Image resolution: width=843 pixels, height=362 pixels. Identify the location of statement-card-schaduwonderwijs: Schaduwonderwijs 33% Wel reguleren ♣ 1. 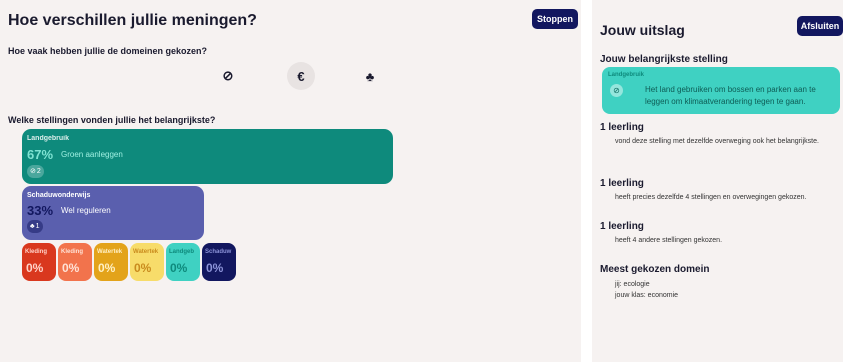
(113, 213).